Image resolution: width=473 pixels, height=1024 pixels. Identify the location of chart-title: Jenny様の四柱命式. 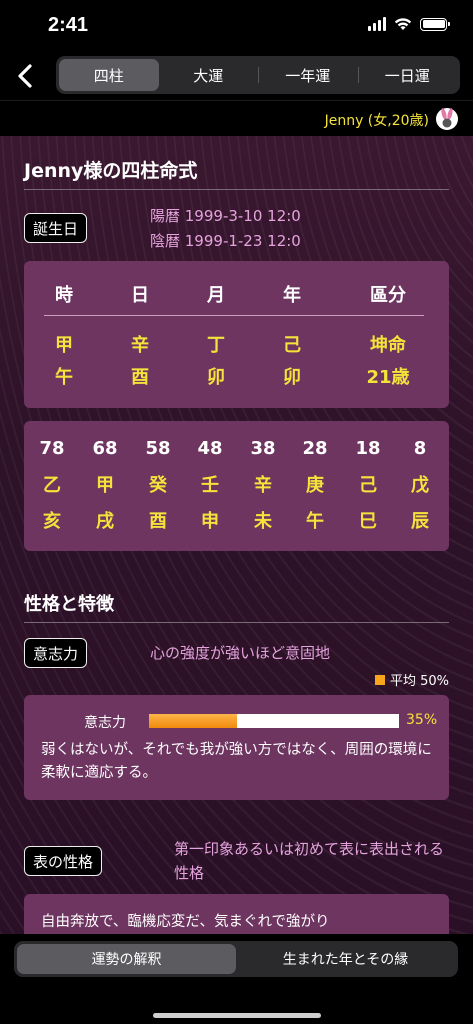
(111, 171).